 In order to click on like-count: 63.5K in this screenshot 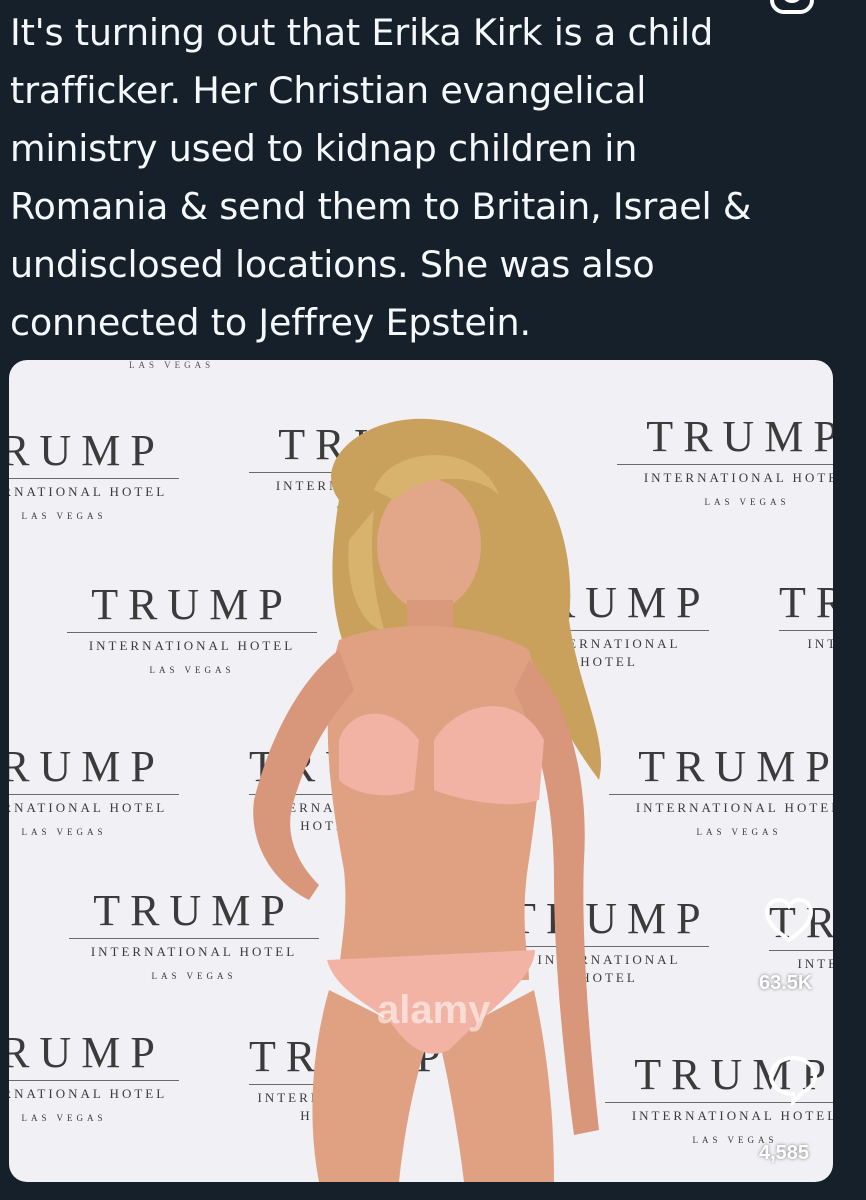, I will do `click(786, 983)`.